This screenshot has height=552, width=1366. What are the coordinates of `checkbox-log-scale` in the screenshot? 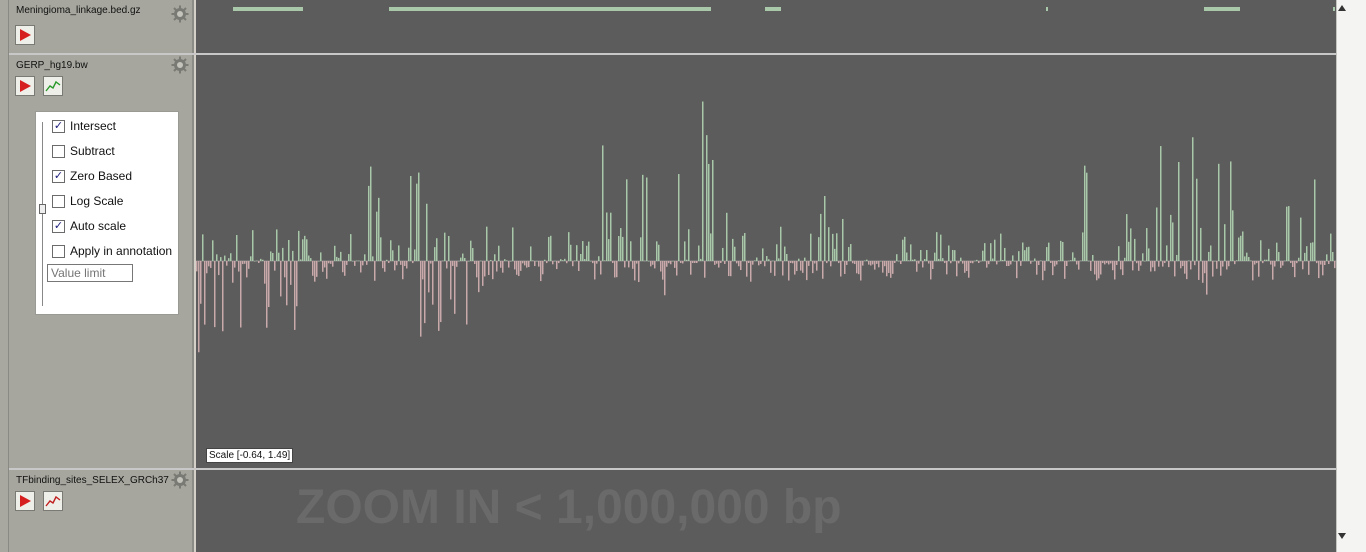 It's located at (58, 201).